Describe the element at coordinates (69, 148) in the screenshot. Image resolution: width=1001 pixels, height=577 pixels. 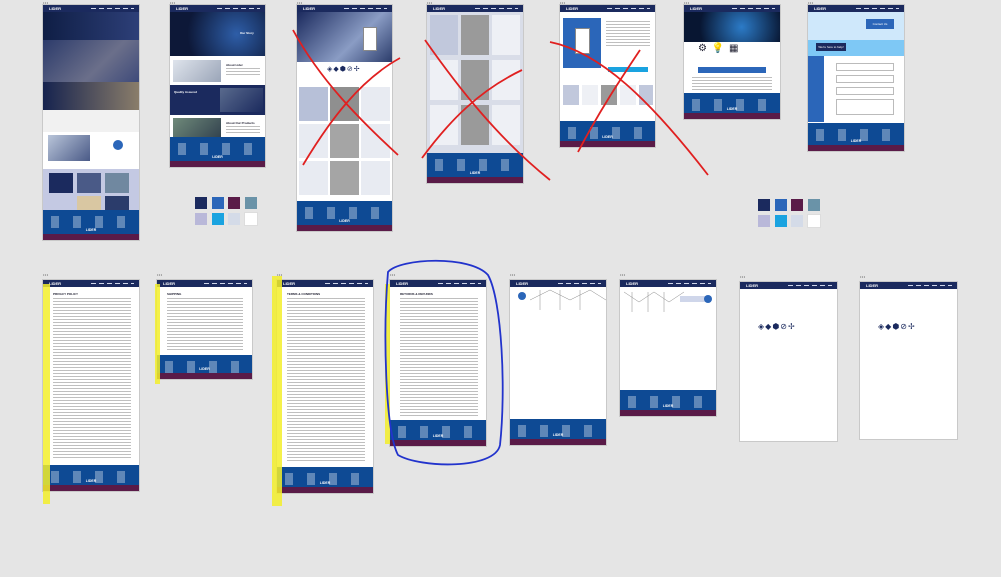
I see `product-image` at that location.